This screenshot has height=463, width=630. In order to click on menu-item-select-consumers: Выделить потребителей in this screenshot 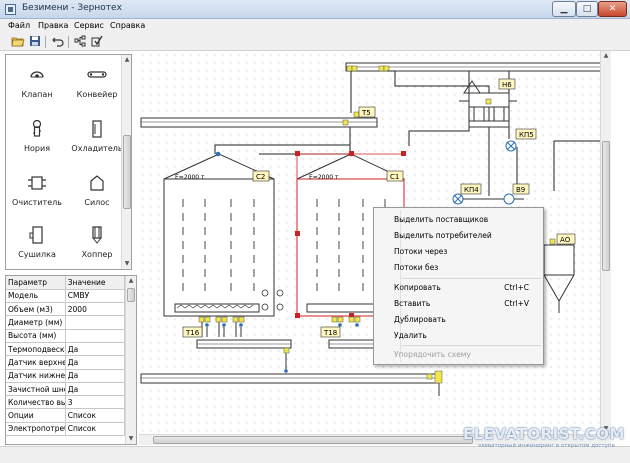, I will do `click(443, 235)`.